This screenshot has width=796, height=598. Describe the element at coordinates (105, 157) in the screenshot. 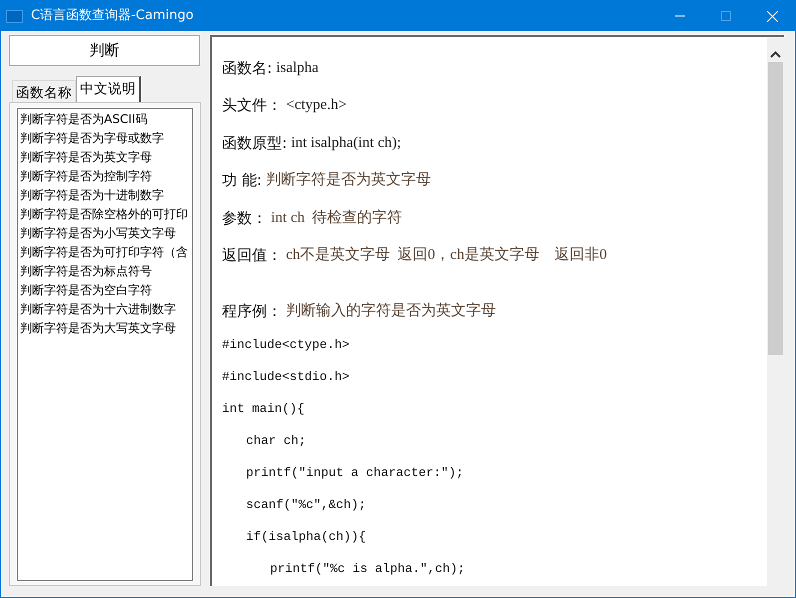

I see `list-item: 判断字符是否为英文字母` at that location.